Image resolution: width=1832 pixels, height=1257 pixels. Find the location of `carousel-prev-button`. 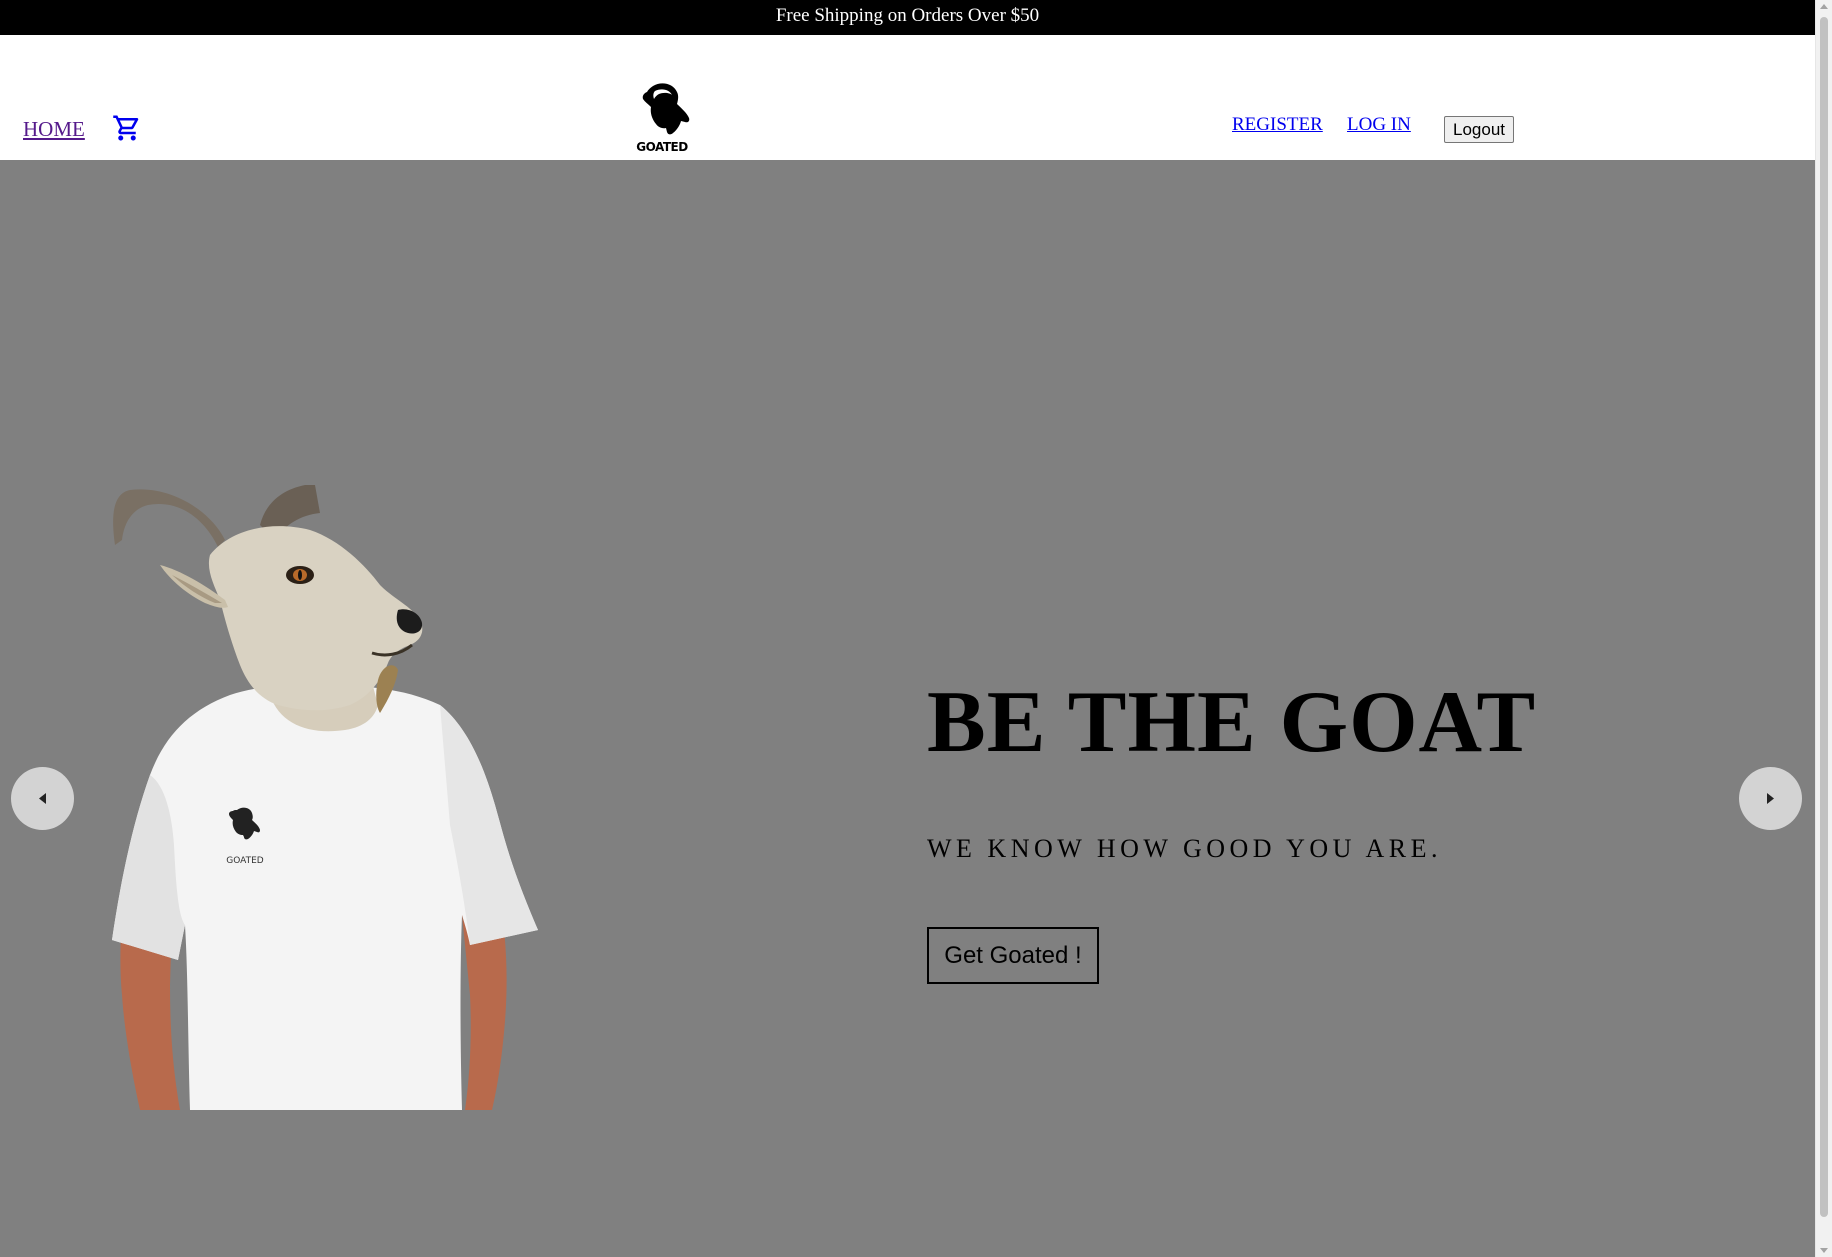

carousel-prev-button is located at coordinates (42, 798).